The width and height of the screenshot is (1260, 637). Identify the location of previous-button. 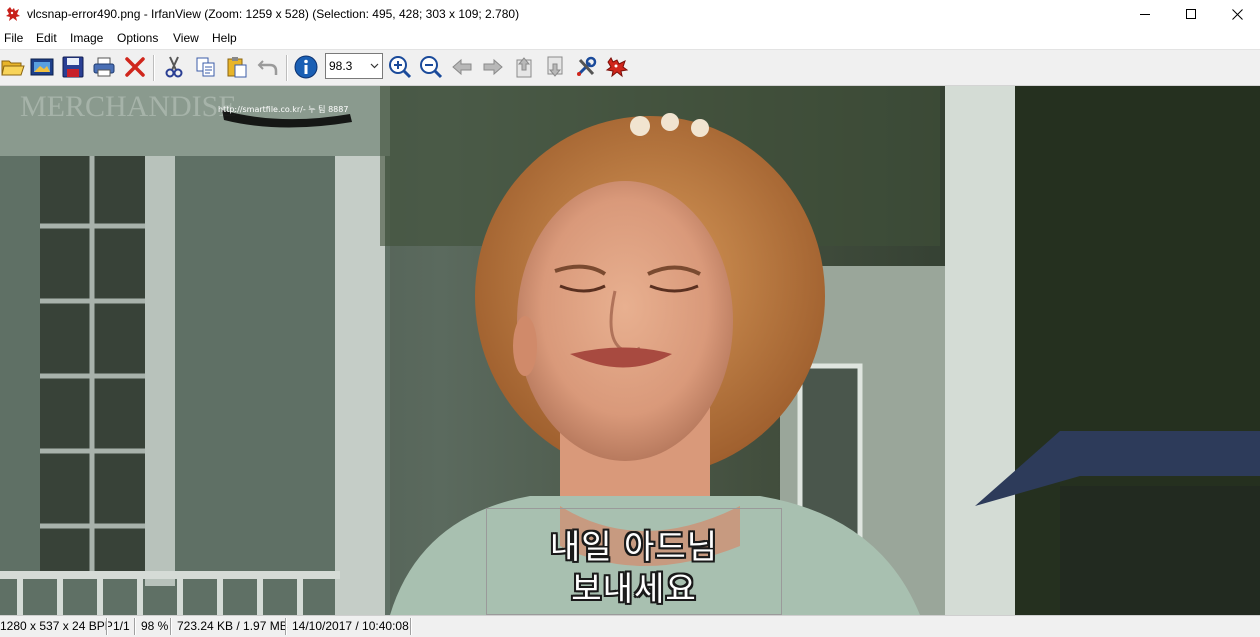
(462, 67).